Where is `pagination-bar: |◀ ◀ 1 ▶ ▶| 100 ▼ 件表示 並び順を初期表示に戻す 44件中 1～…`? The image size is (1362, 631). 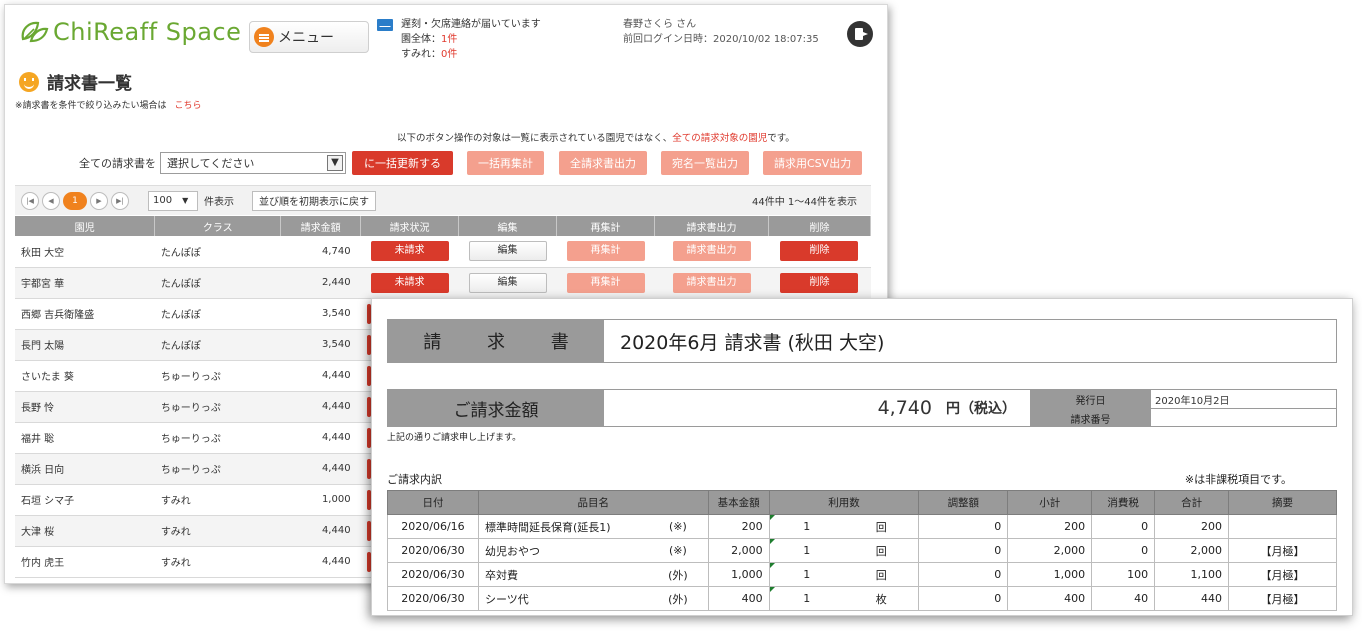 pagination-bar: |◀ ◀ 1 ▶ ▶| 100 ▼ 件表示 並び順を初期表示に戻す 44件中 1～… is located at coordinates (443, 200).